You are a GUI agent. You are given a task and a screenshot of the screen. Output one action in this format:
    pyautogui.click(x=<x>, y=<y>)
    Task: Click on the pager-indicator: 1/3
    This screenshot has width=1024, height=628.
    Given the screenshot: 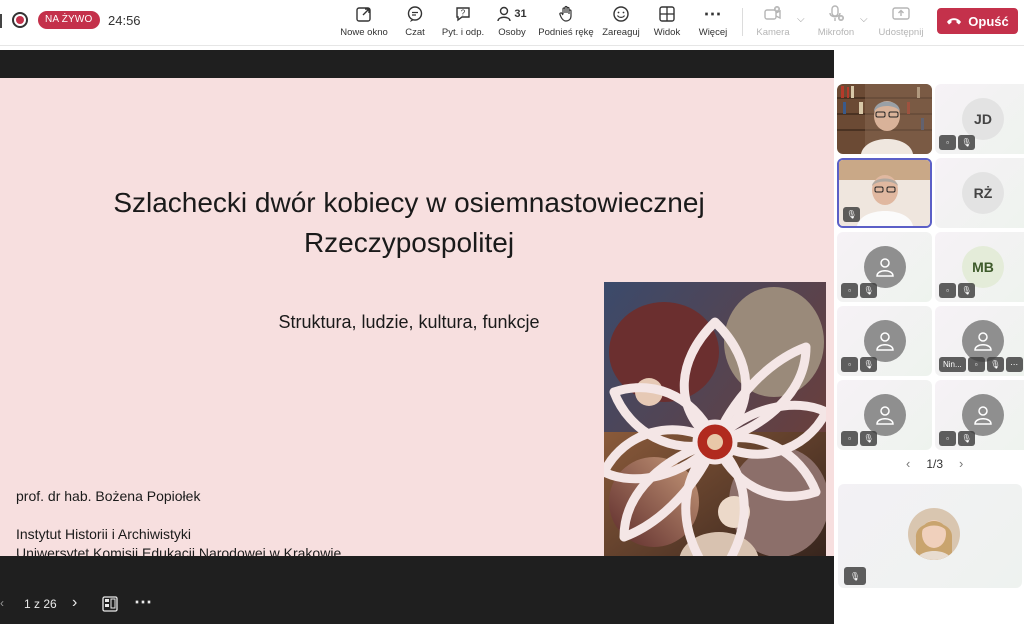 What is the action you would take?
    pyautogui.click(x=935, y=463)
    